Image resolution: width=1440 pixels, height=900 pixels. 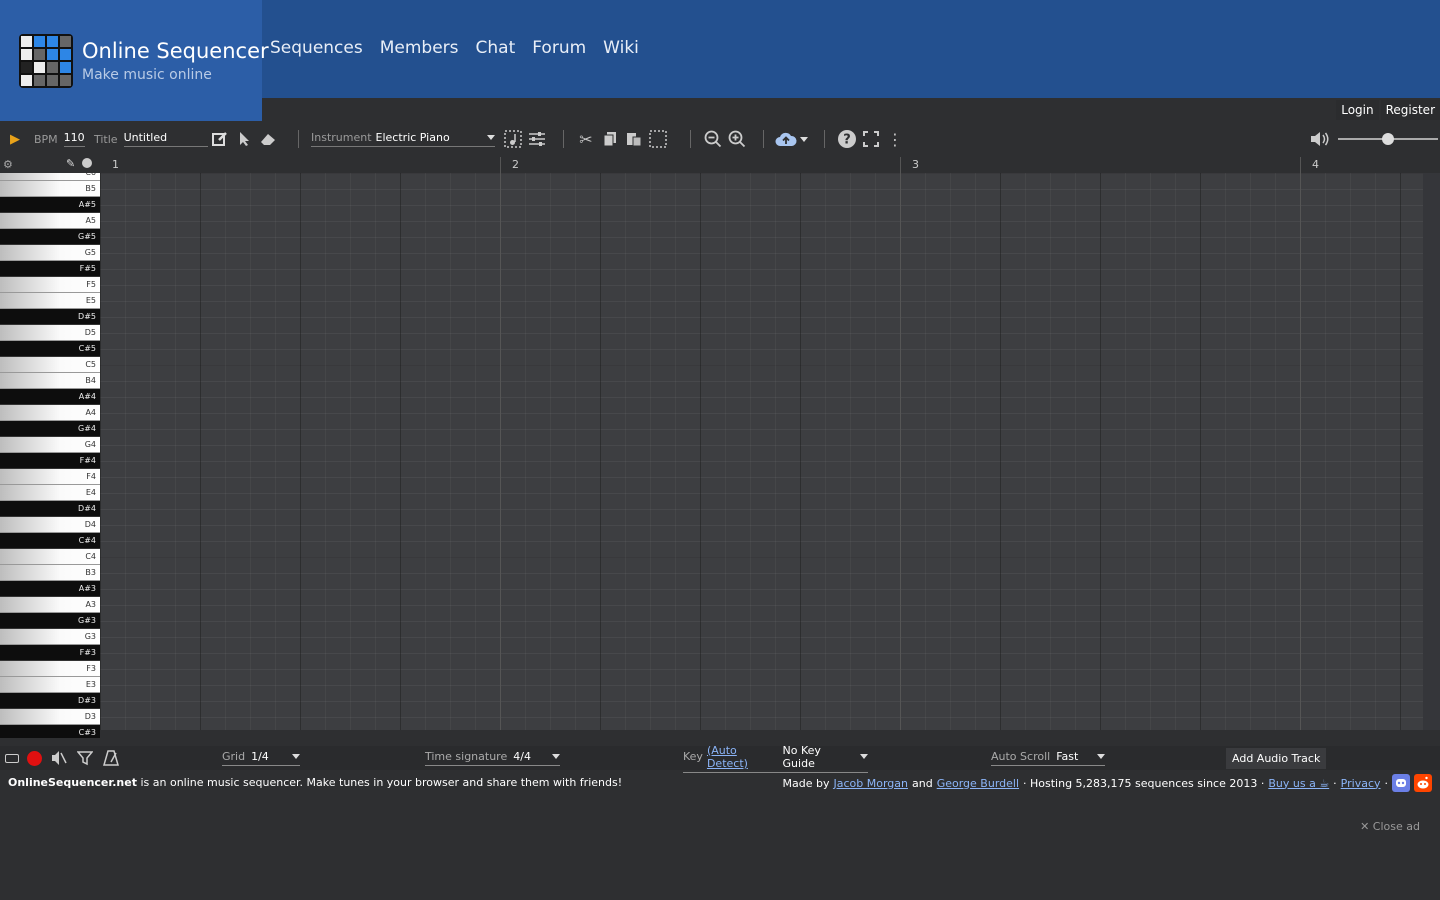 I want to click on piano-key: G3, so click(x=50, y=637).